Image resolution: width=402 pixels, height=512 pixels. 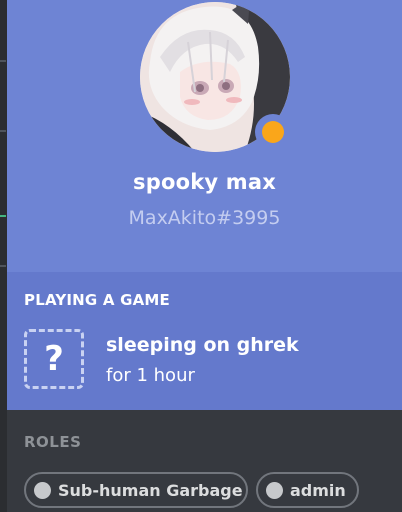 I want to click on idle-status-icon, so click(x=273, y=132).